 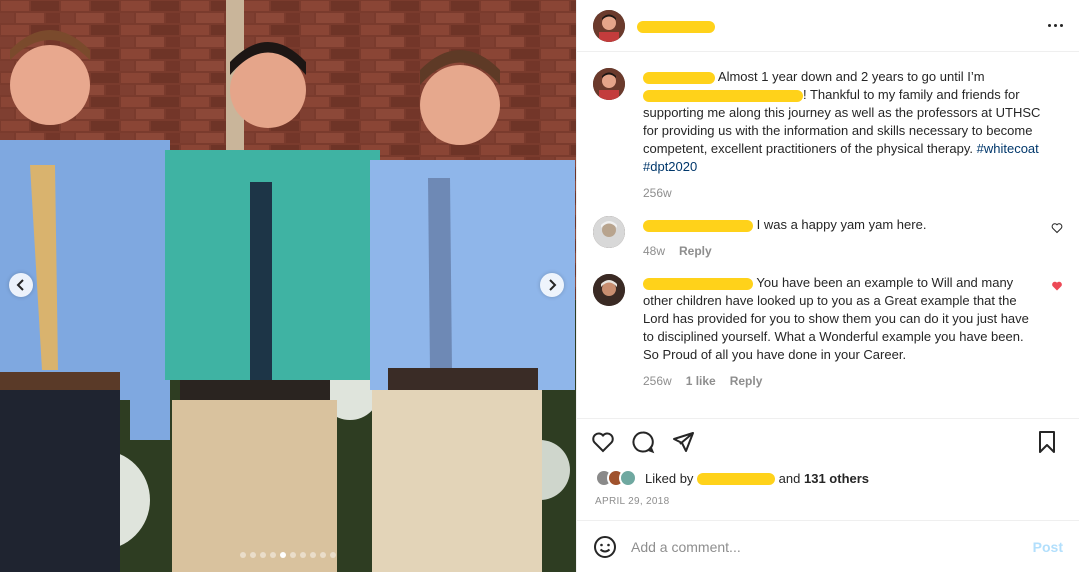 What do you see at coordinates (1048, 547) in the screenshot?
I see `post-button: Post` at bounding box center [1048, 547].